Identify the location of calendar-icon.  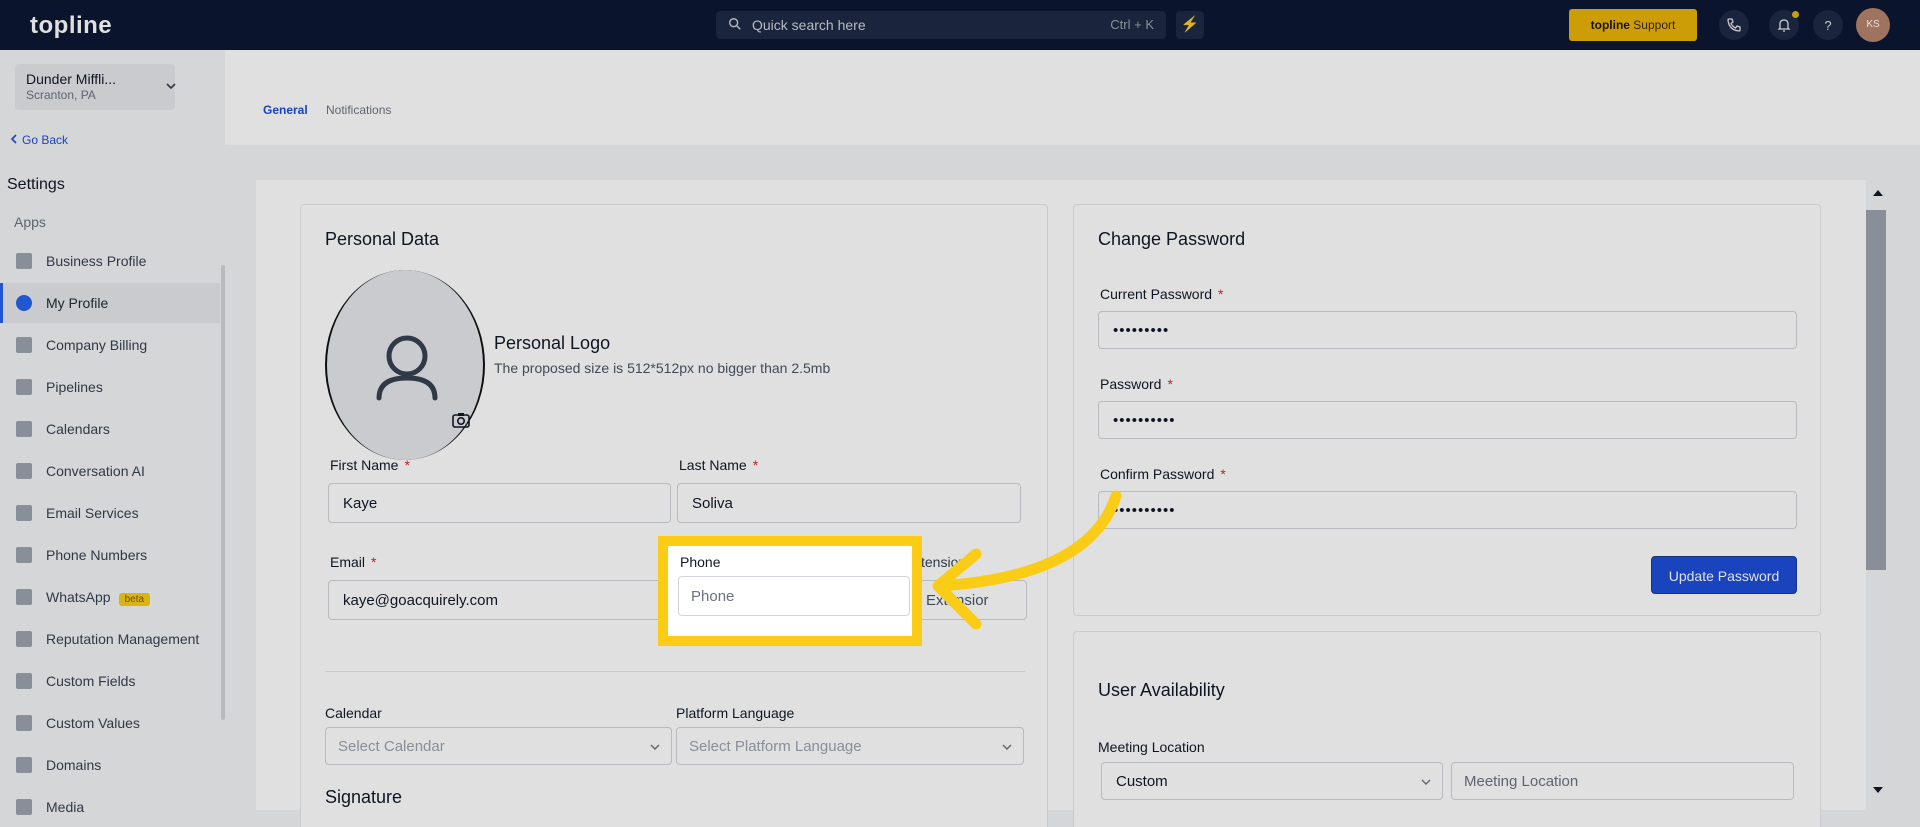
(24, 429).